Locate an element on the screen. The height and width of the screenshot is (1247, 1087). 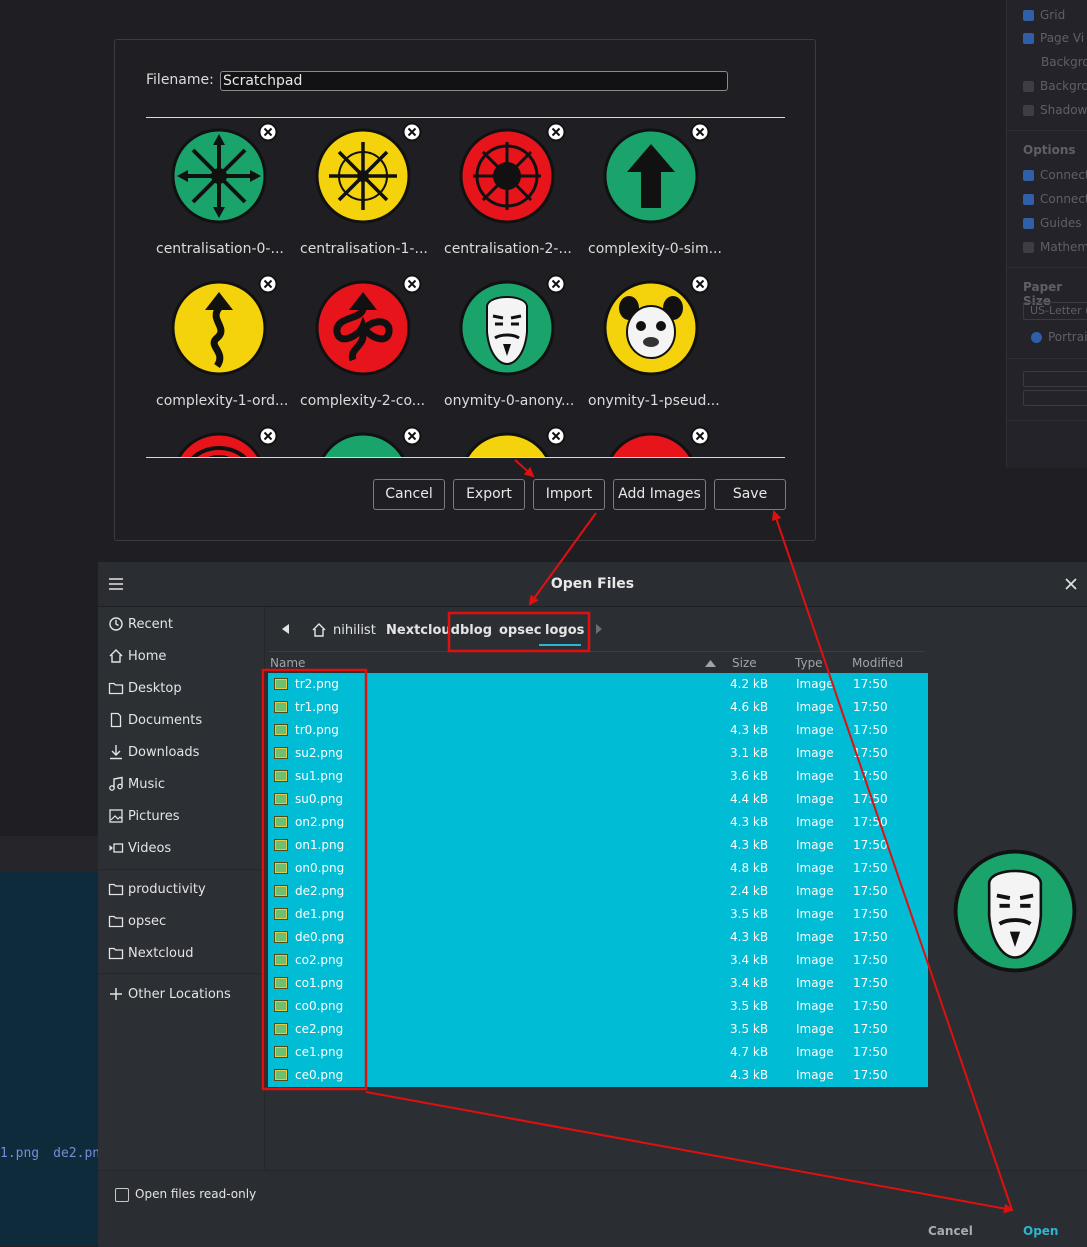
breadcrumb-home: nihilist is located at coordinates (354, 630).